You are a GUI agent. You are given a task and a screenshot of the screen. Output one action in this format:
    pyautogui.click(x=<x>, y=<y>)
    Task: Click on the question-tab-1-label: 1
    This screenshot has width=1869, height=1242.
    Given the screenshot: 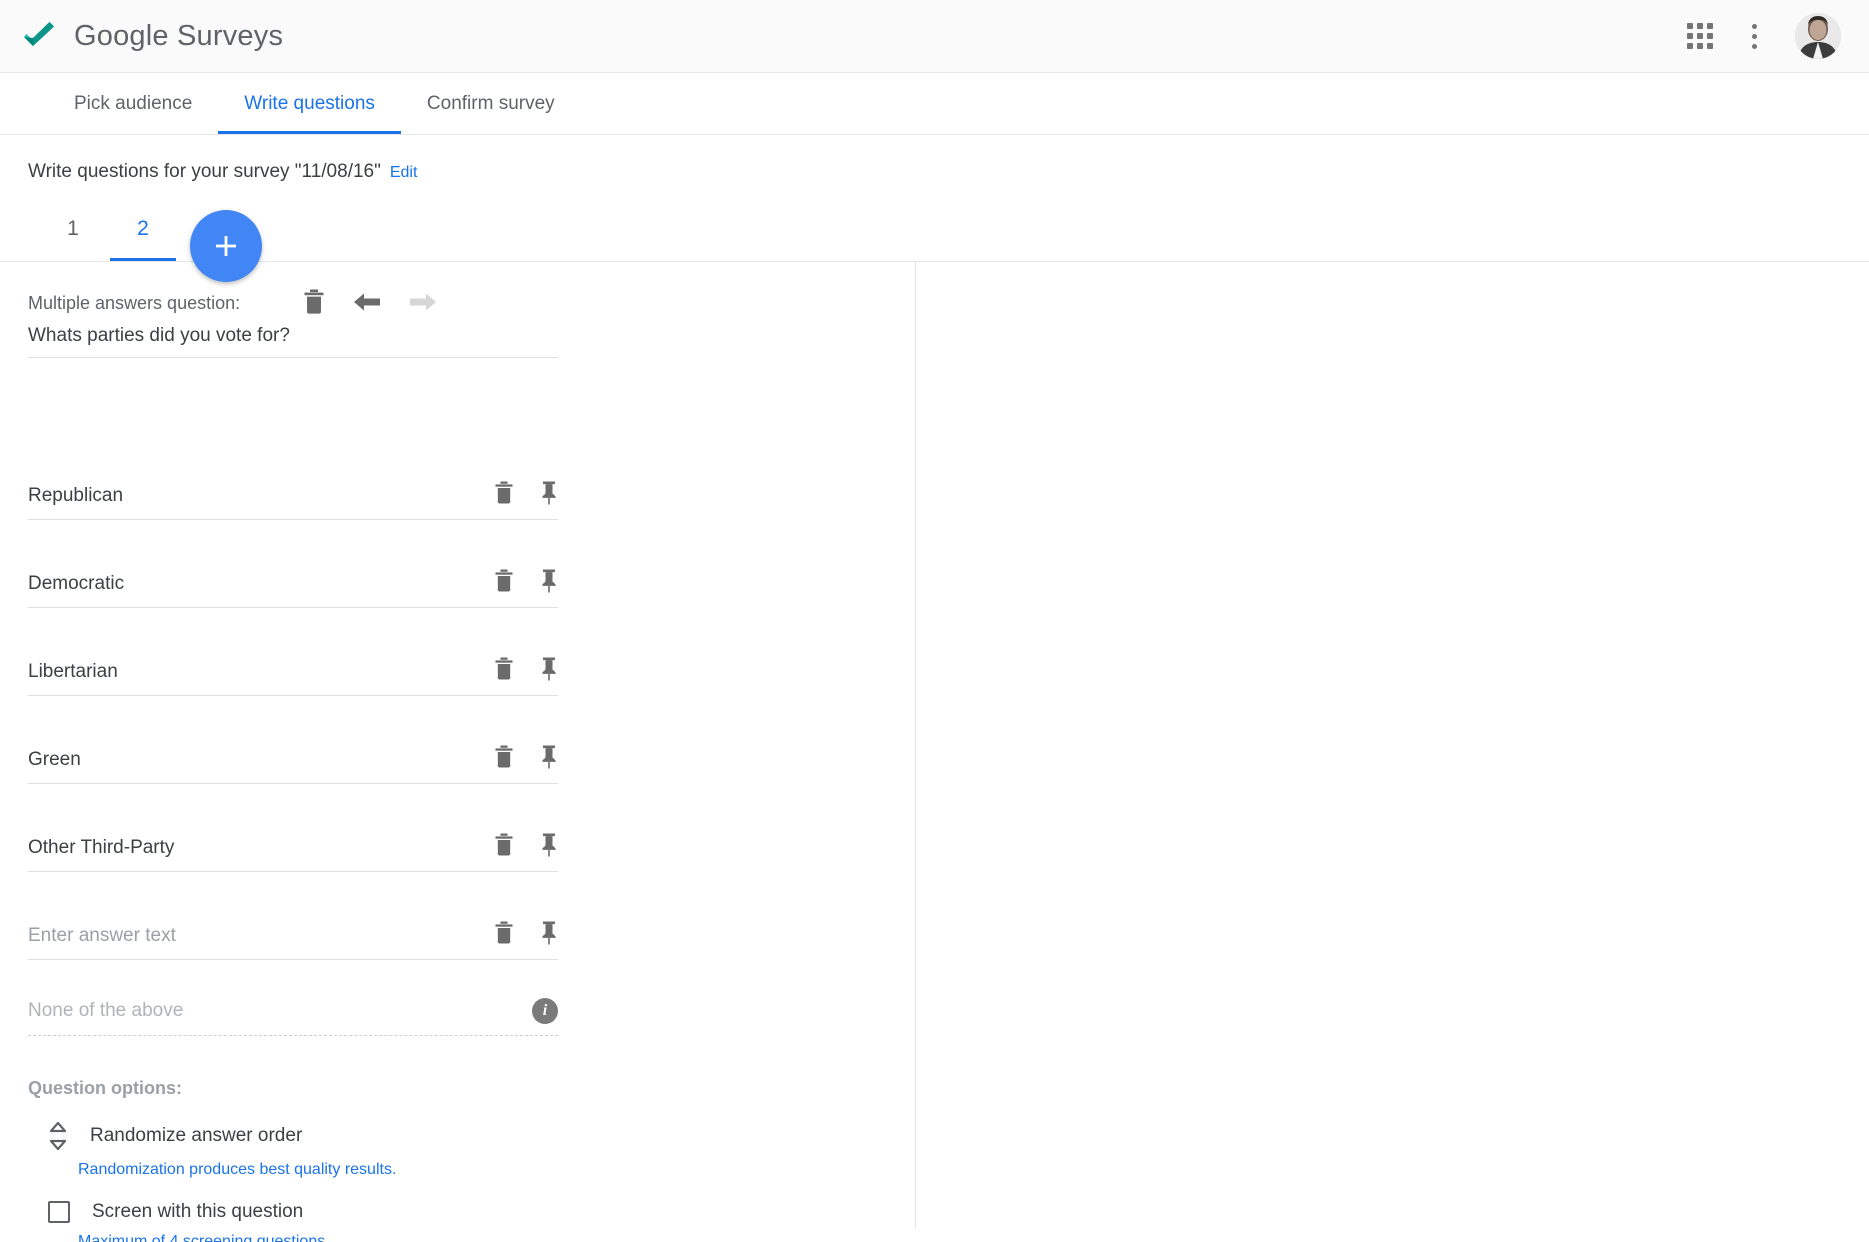 What is the action you would take?
    pyautogui.click(x=73, y=228)
    